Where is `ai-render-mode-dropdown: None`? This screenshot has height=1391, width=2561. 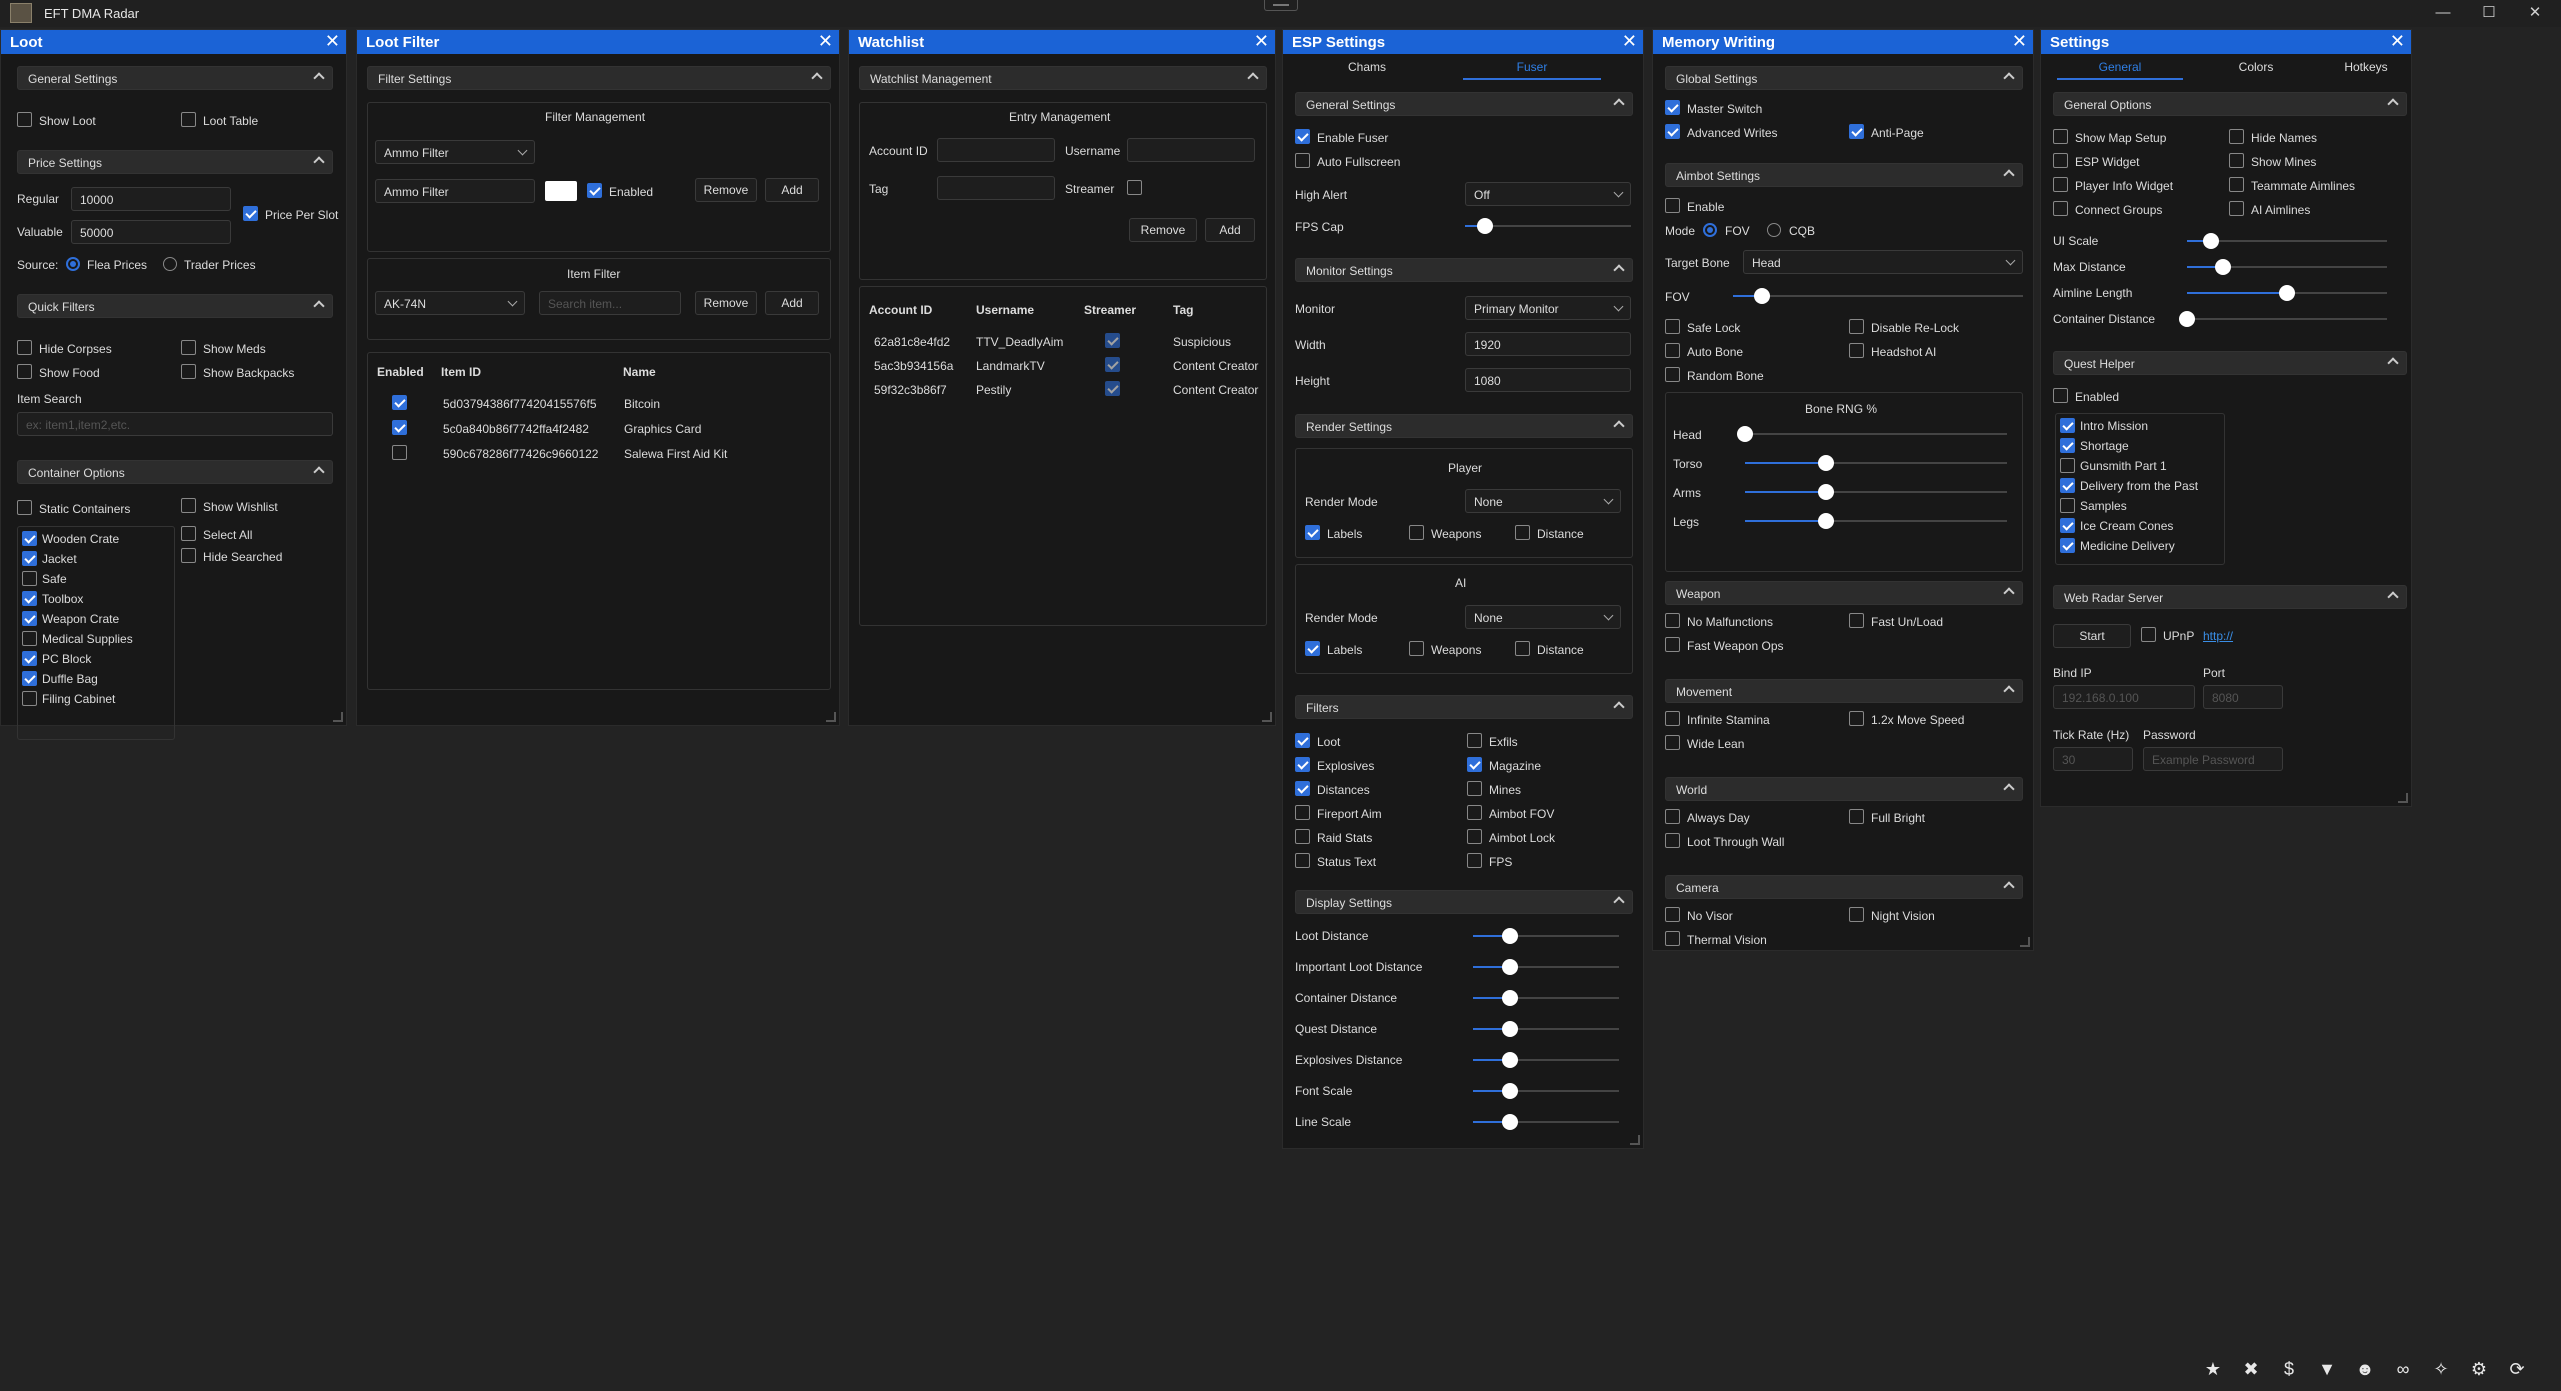 ai-render-mode-dropdown: None is located at coordinates (1543, 617).